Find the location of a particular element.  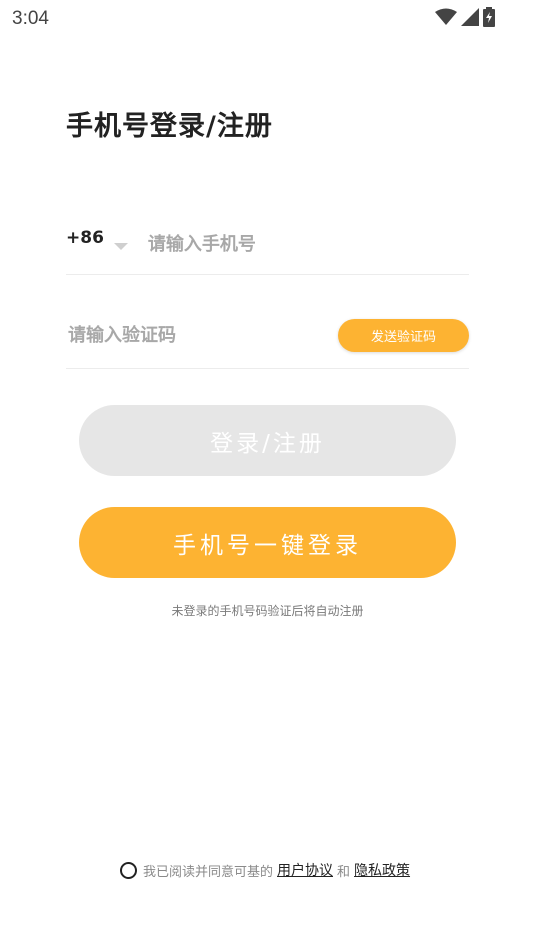

auto-register-hint: 未登录的手机号码验证后将自动注册 is located at coordinates (267, 611).